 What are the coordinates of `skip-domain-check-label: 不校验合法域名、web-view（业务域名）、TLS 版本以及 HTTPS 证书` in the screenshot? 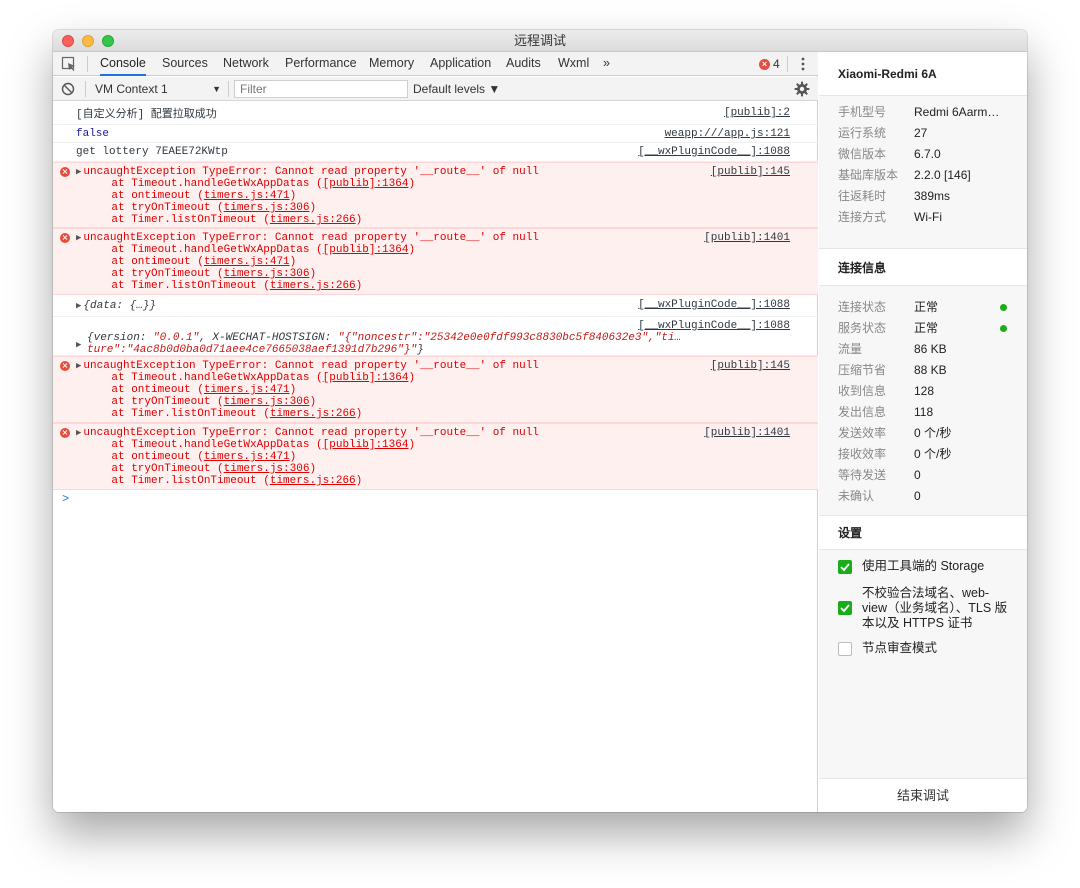 It's located at (937, 608).